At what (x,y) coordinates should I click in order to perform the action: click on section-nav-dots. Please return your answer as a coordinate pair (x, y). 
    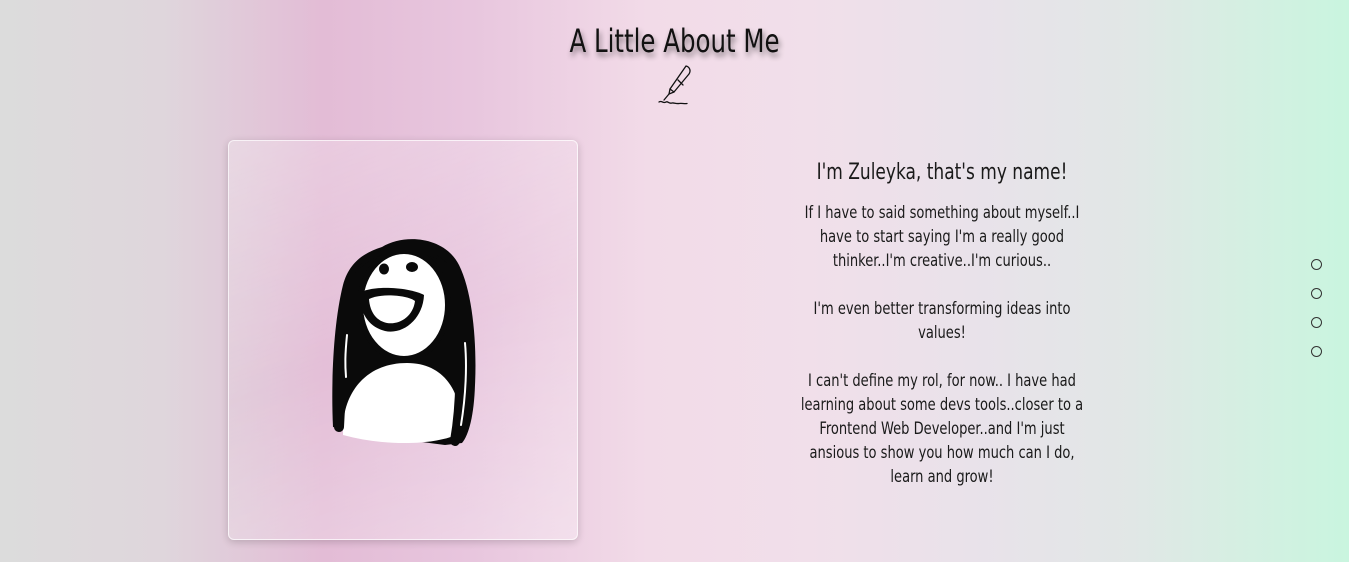
    Looking at the image, I should click on (1317, 317).